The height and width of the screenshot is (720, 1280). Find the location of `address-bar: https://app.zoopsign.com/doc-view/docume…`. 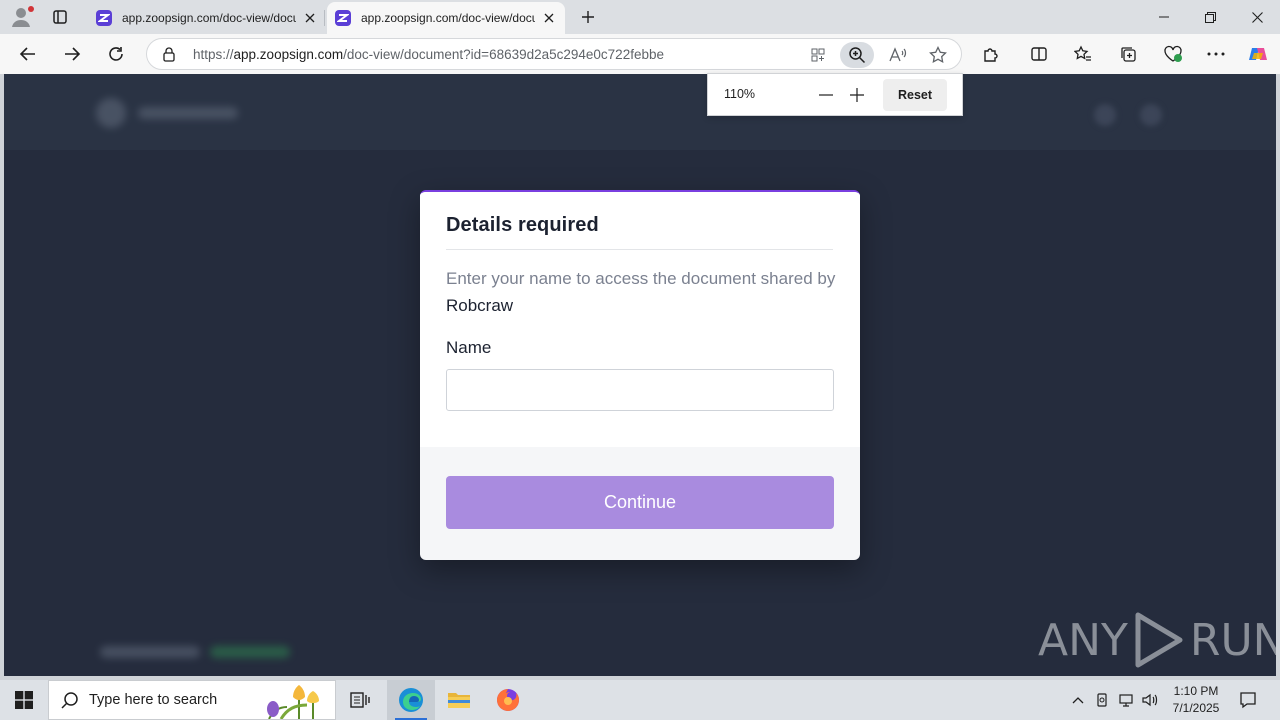

address-bar: https://app.zoopsign.com/doc-view/docume… is located at coordinates (554, 54).